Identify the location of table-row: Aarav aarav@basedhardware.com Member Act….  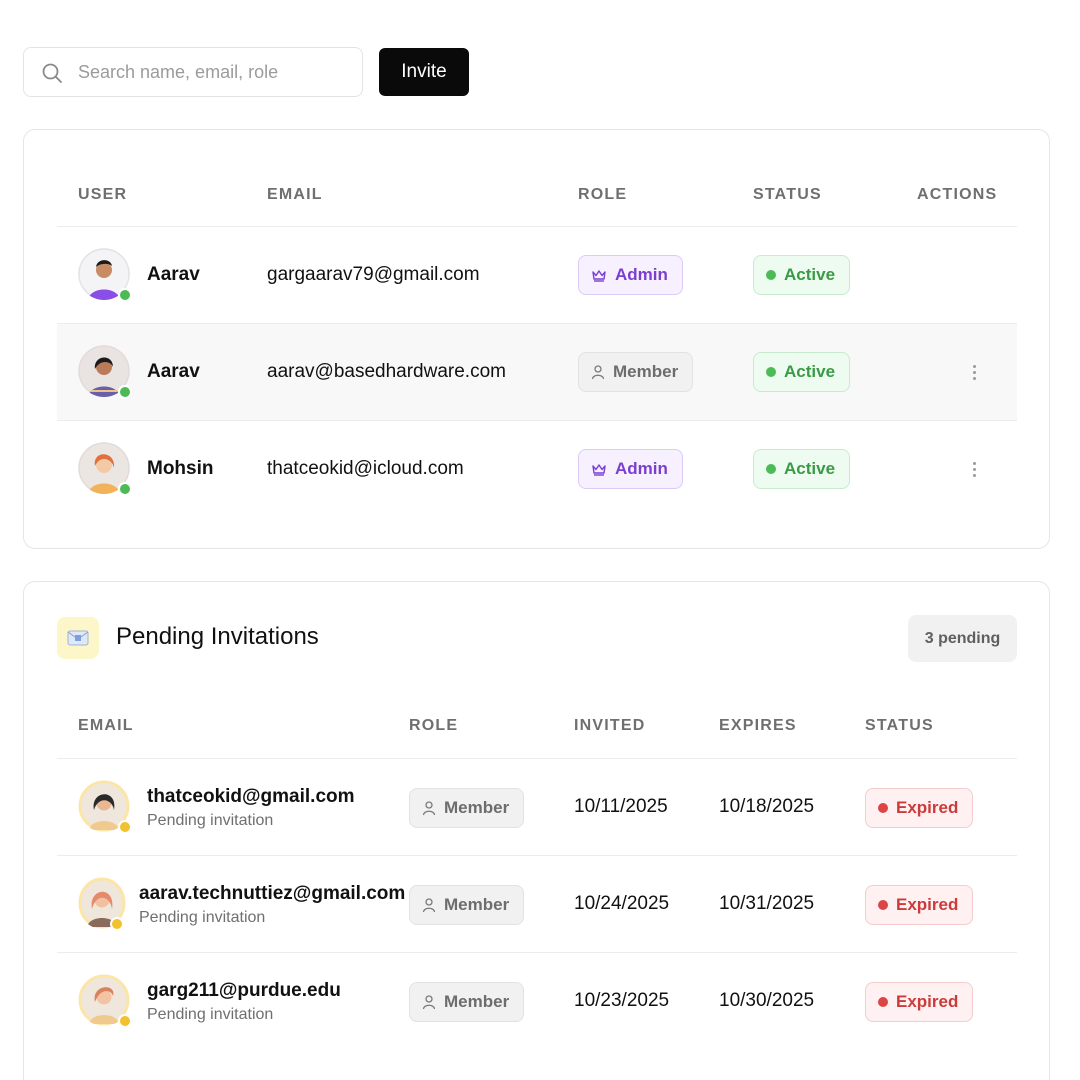
(537, 372).